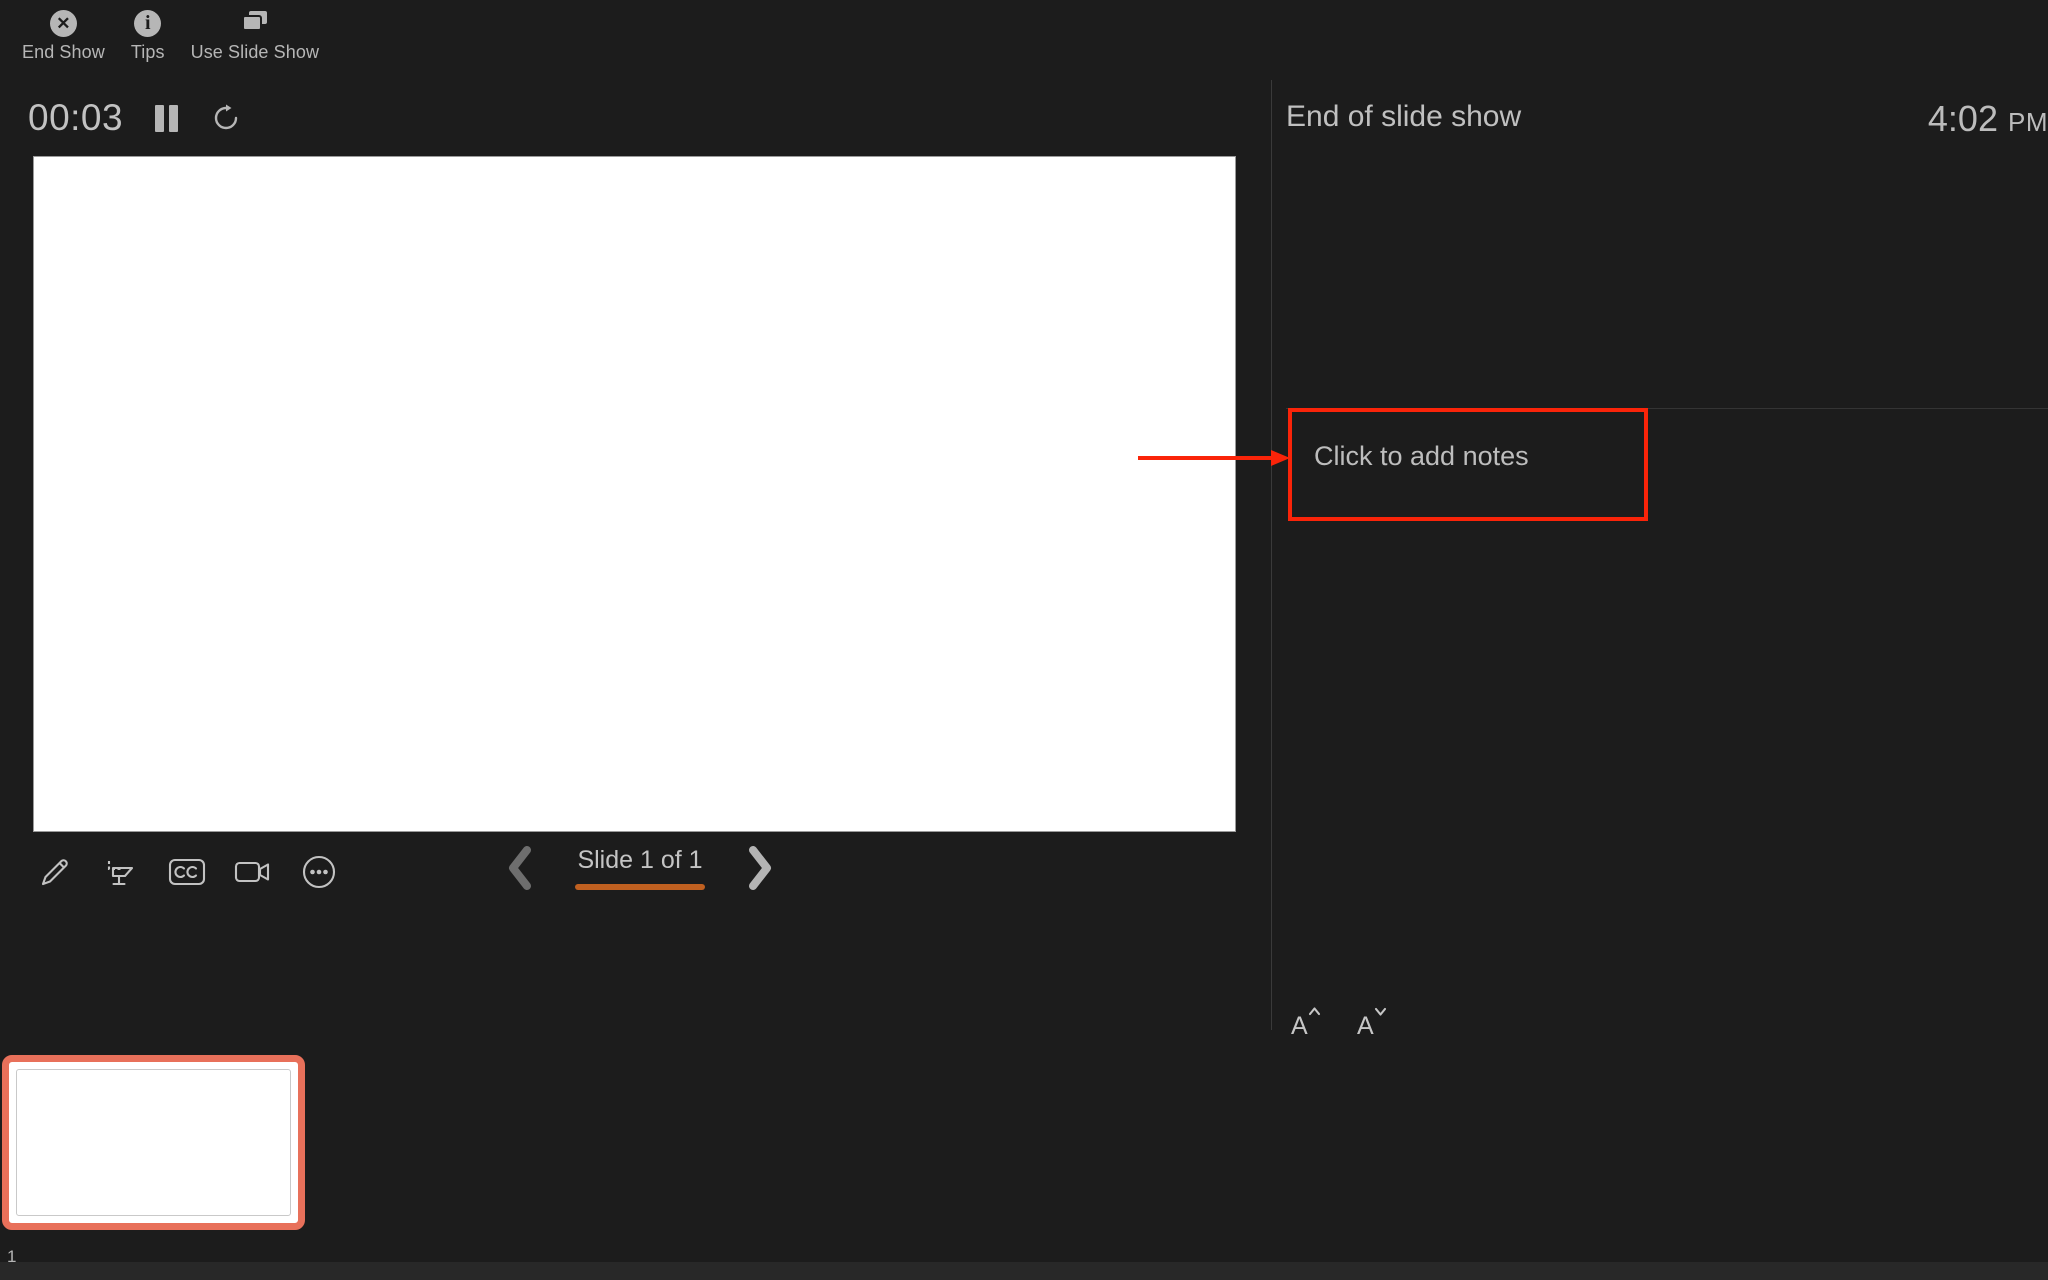 The image size is (2048, 1280). What do you see at coordinates (1024, 40) in the screenshot?
I see `top-toolbar: ✕ End Show i Tips Use Slide Show` at bounding box center [1024, 40].